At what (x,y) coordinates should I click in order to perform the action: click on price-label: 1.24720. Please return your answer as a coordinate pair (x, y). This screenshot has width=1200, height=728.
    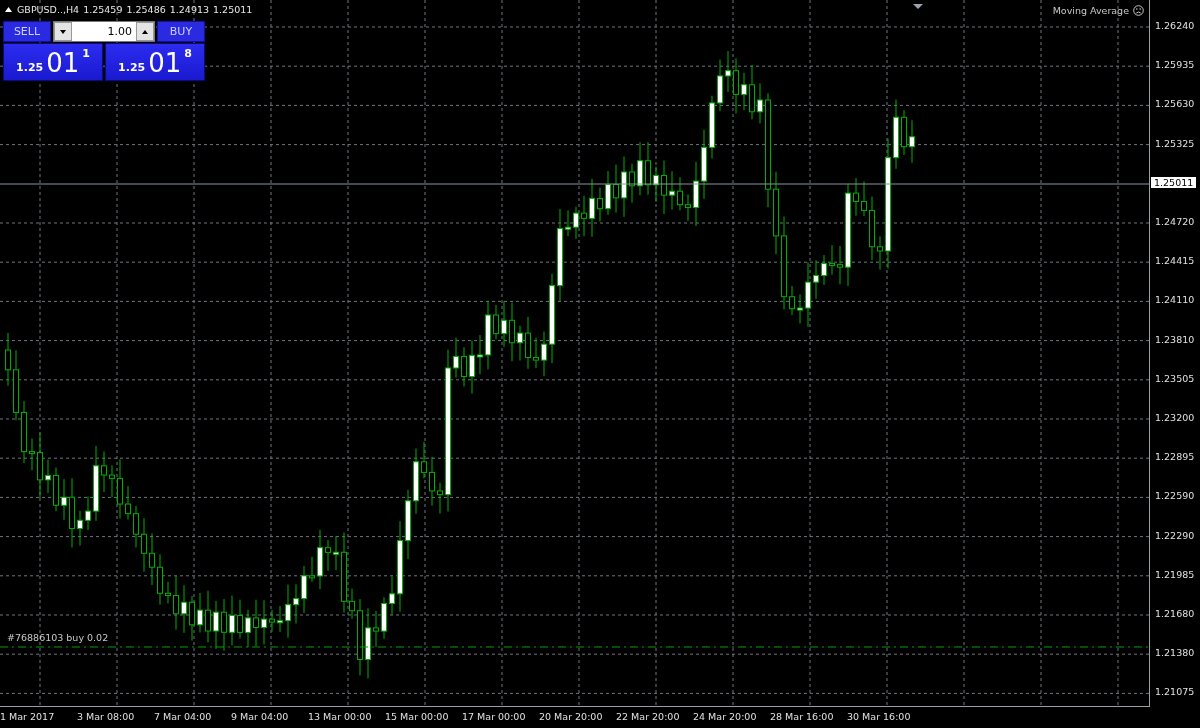
    Looking at the image, I should click on (1175, 221).